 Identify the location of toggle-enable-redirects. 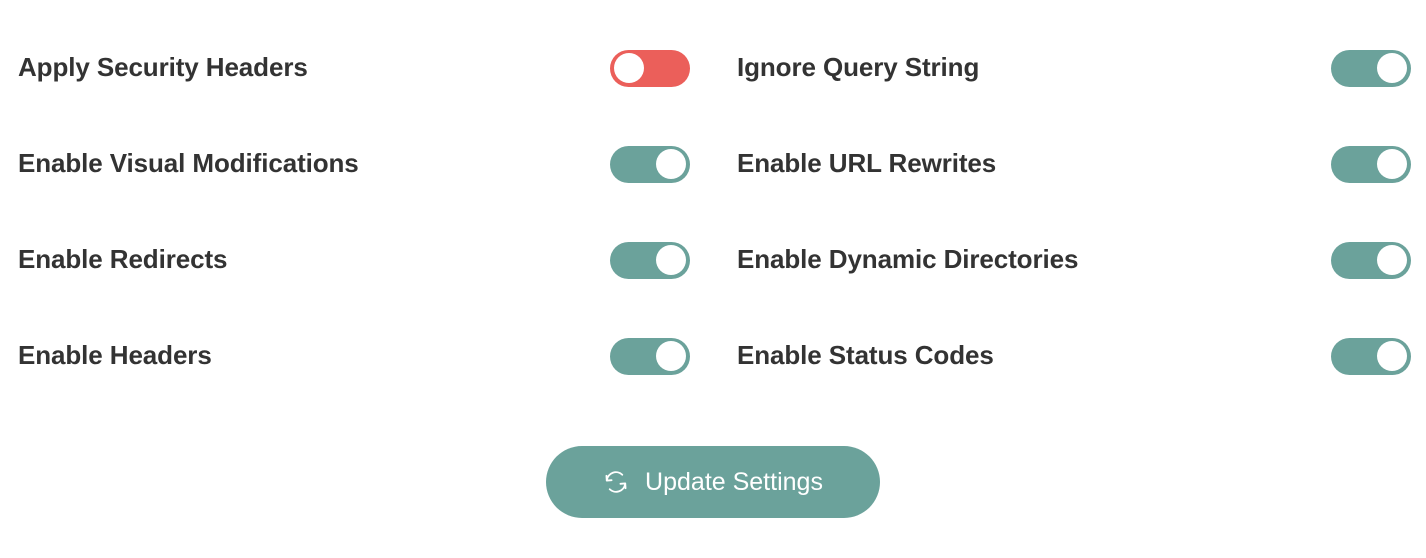
(650, 260).